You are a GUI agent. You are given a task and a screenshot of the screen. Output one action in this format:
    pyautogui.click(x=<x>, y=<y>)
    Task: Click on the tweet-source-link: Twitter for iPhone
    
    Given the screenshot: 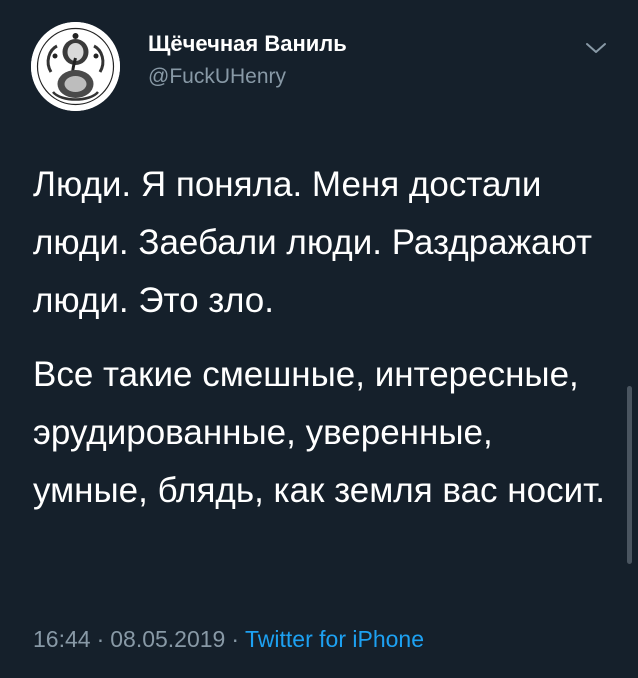 What is the action you would take?
    pyautogui.click(x=334, y=639)
    